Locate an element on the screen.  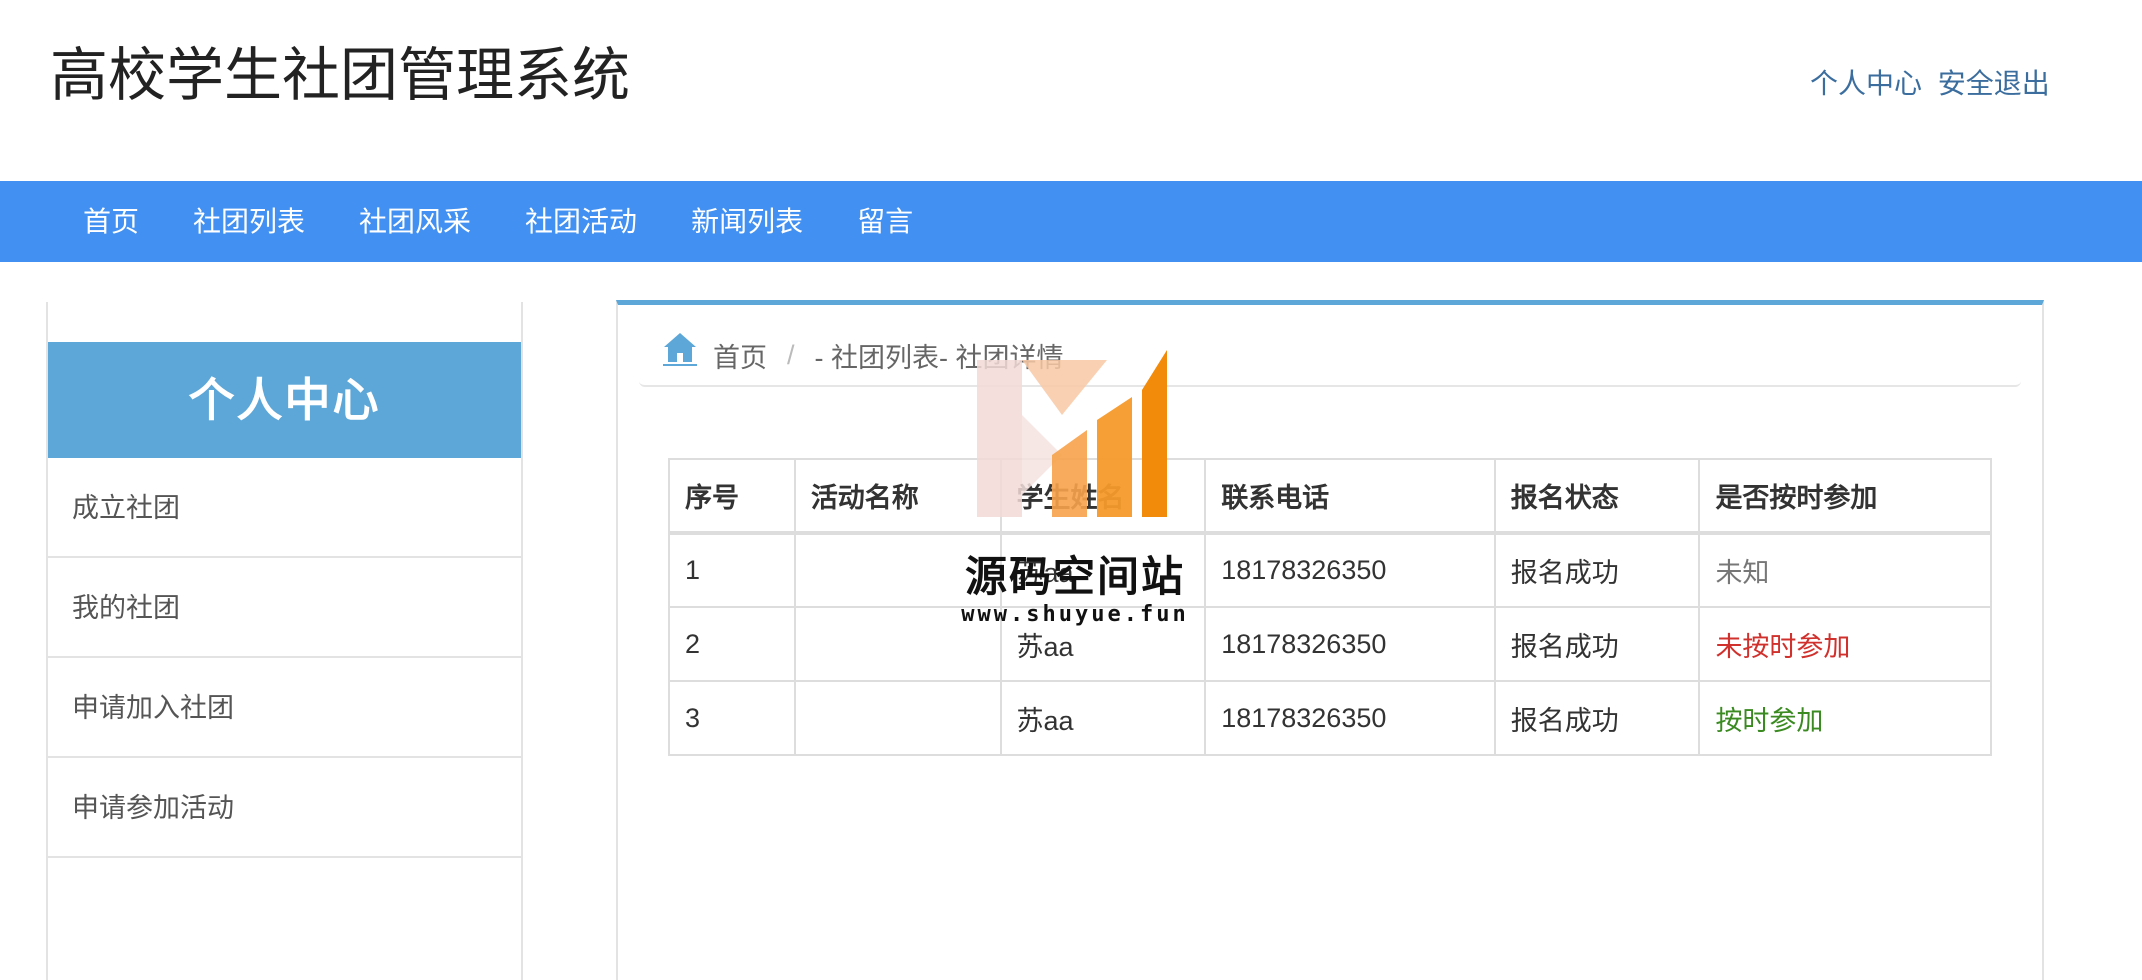
table-row: 2 苏aa 18178326350 报名成功 未按时参加 is located at coordinates (1330, 644).